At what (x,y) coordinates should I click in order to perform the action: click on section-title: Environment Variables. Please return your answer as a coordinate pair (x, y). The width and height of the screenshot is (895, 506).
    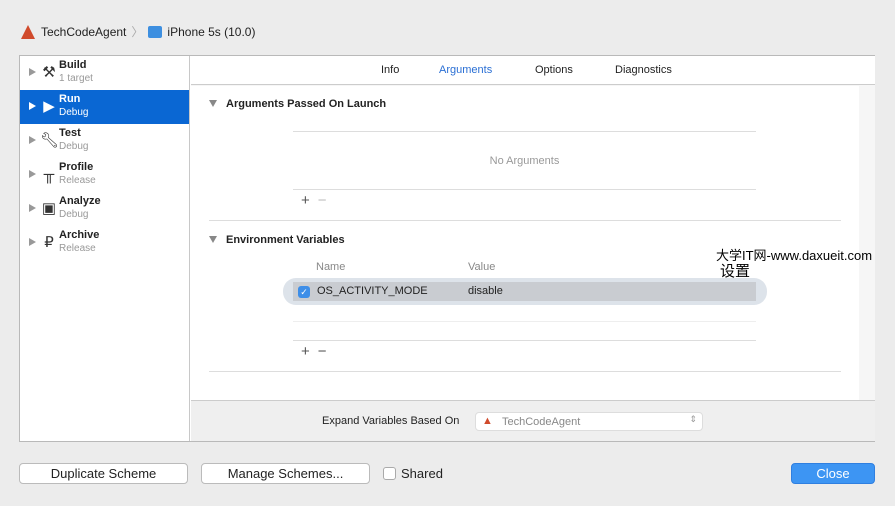
    Looking at the image, I should click on (285, 240).